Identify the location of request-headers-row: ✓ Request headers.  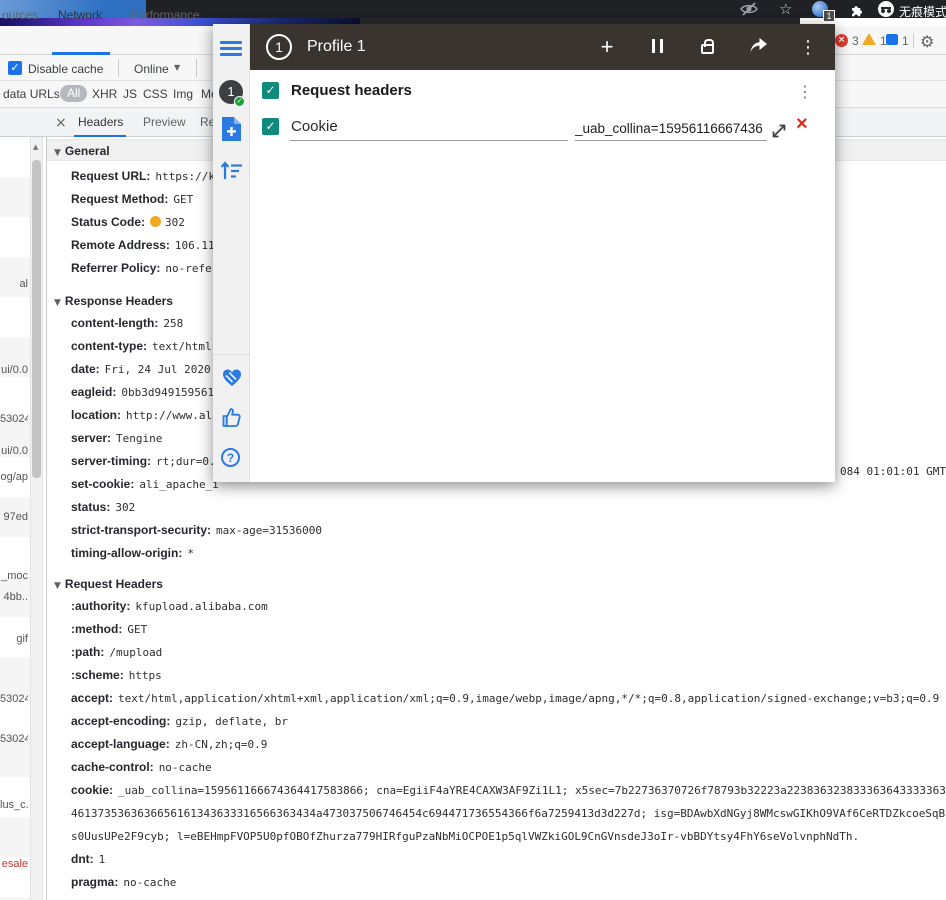
(337, 90).